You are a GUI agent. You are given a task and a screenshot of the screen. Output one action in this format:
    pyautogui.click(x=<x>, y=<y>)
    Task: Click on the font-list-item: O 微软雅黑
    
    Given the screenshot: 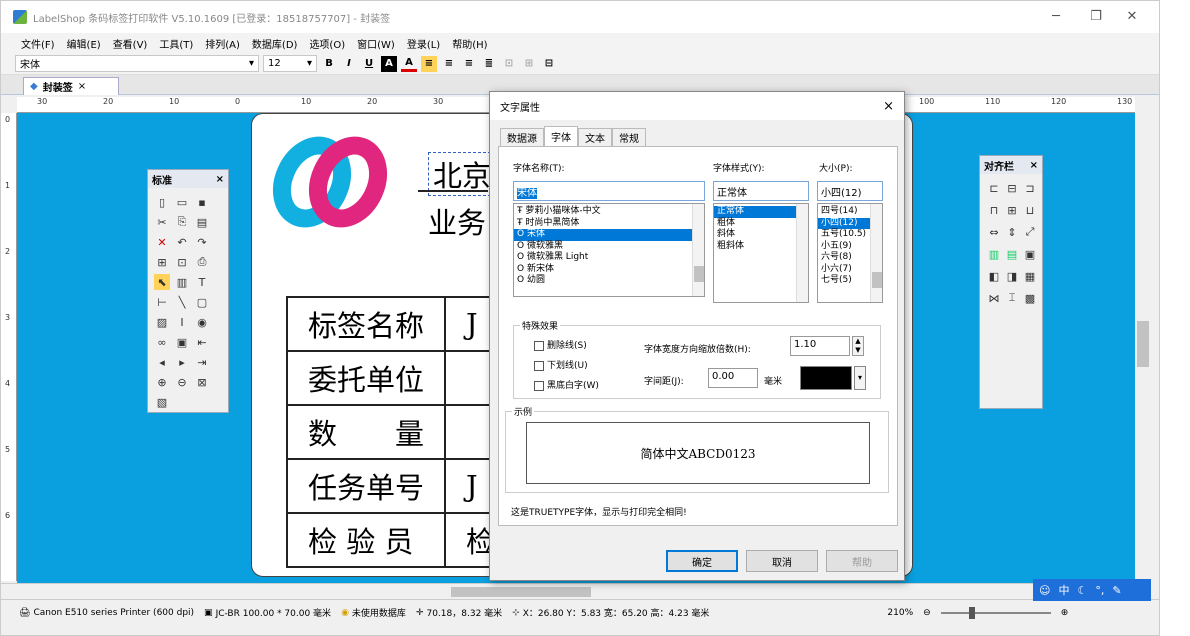 What is the action you would take?
    pyautogui.click(x=609, y=247)
    